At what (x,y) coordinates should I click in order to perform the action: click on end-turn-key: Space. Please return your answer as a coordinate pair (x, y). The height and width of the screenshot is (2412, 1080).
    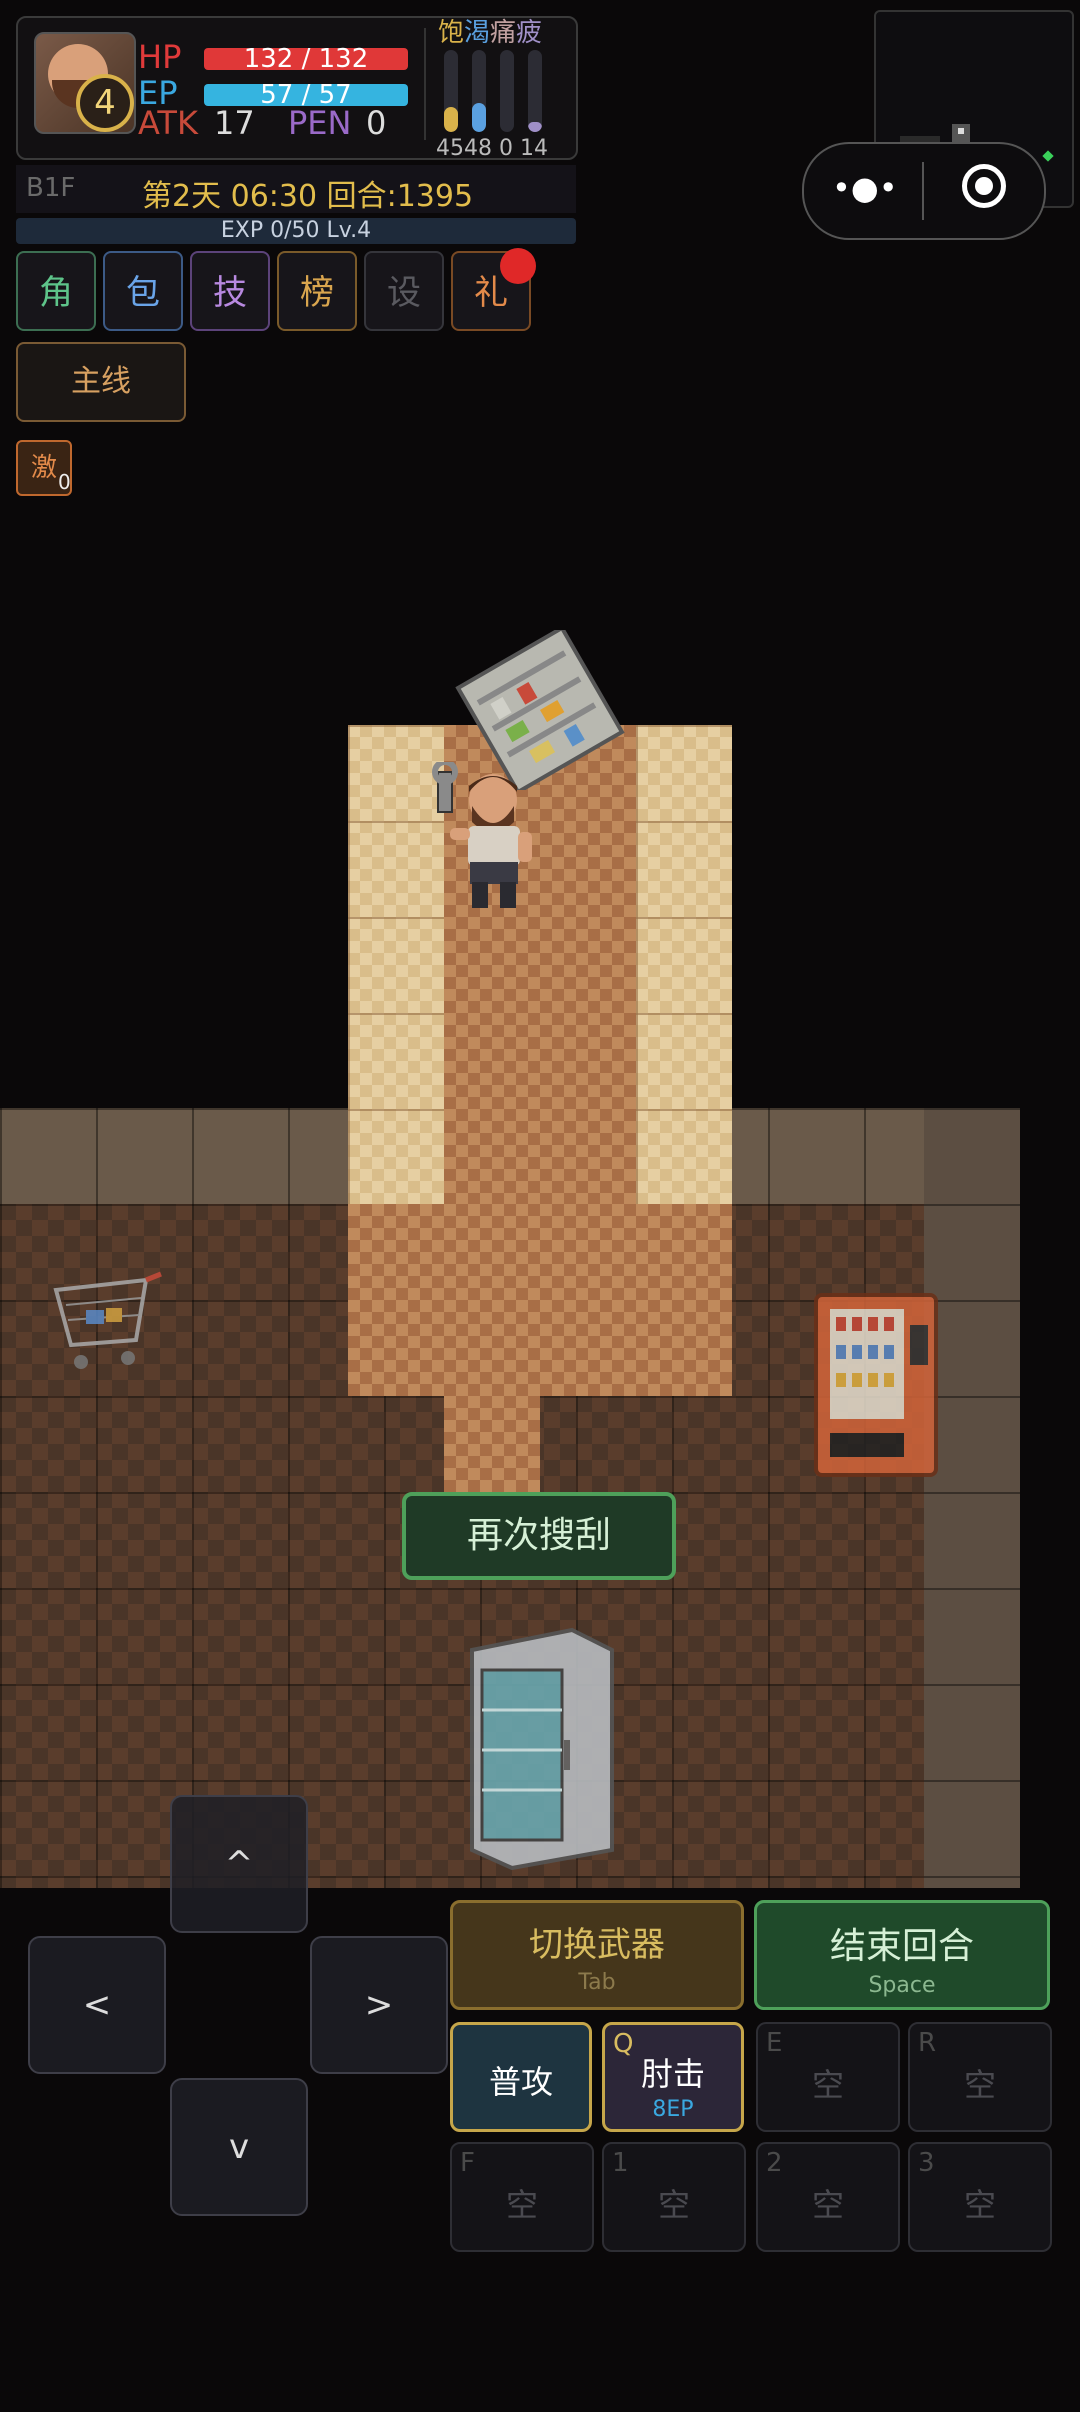
    Looking at the image, I should click on (902, 1985).